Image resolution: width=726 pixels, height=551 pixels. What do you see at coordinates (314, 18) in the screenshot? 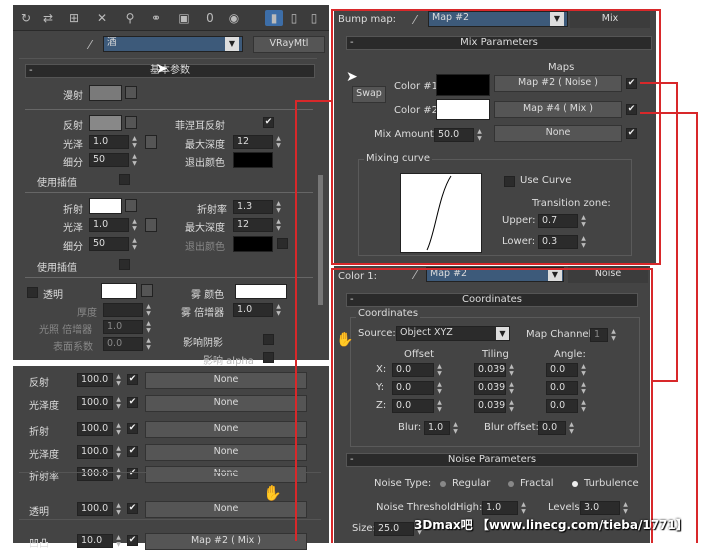
I see `go-sibling-icon: ▯` at bounding box center [314, 18].